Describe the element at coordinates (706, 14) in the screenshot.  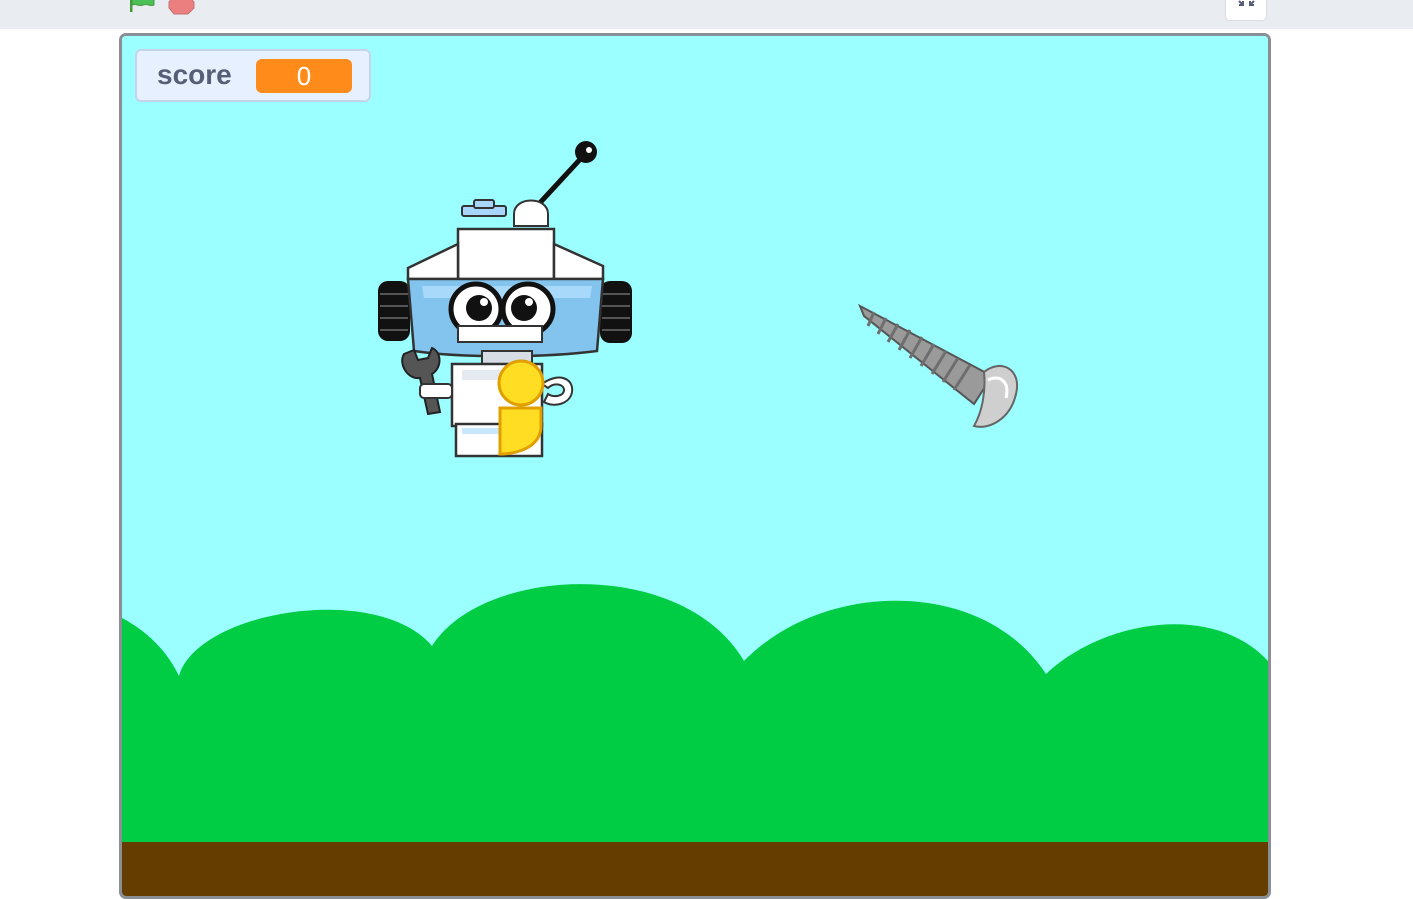
I see `stage-header-bar` at that location.